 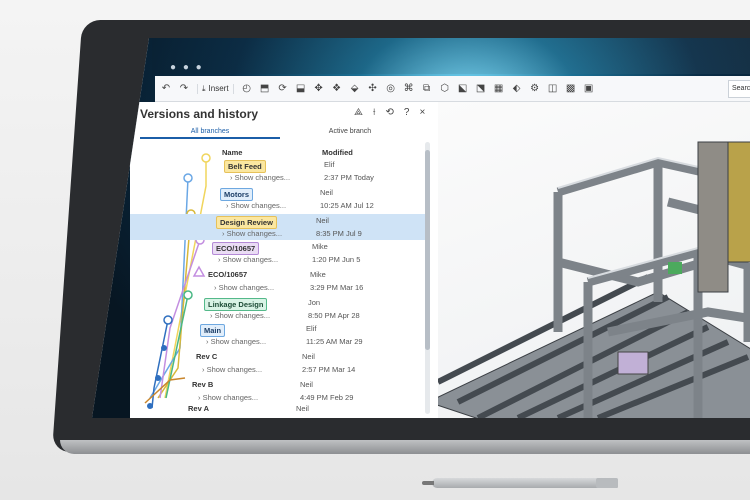 I want to click on version-name: ECO/10657, so click(x=228, y=274).